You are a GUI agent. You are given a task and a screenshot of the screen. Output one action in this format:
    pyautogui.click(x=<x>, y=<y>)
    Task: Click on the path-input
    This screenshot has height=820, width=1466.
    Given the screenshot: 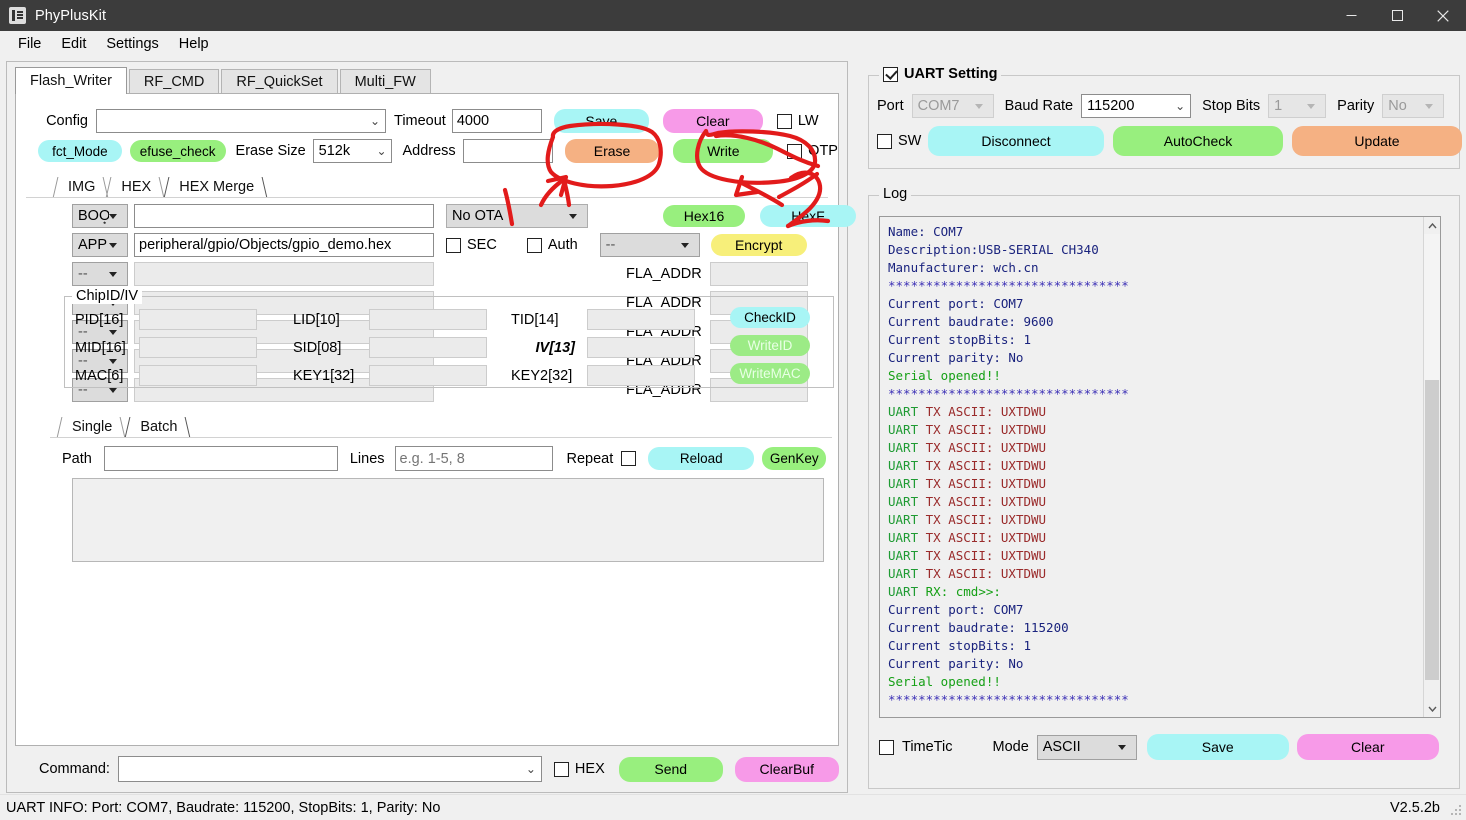 What is the action you would take?
    pyautogui.click(x=220, y=458)
    